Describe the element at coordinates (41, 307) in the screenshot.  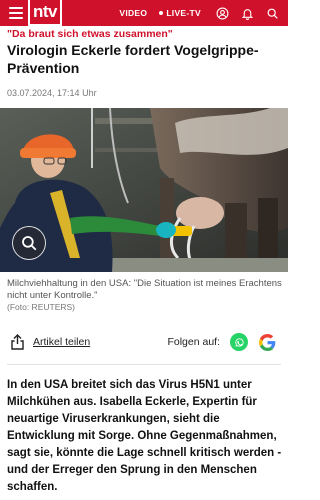
I see `image-credit: (Foto: REUTERS)` at that location.